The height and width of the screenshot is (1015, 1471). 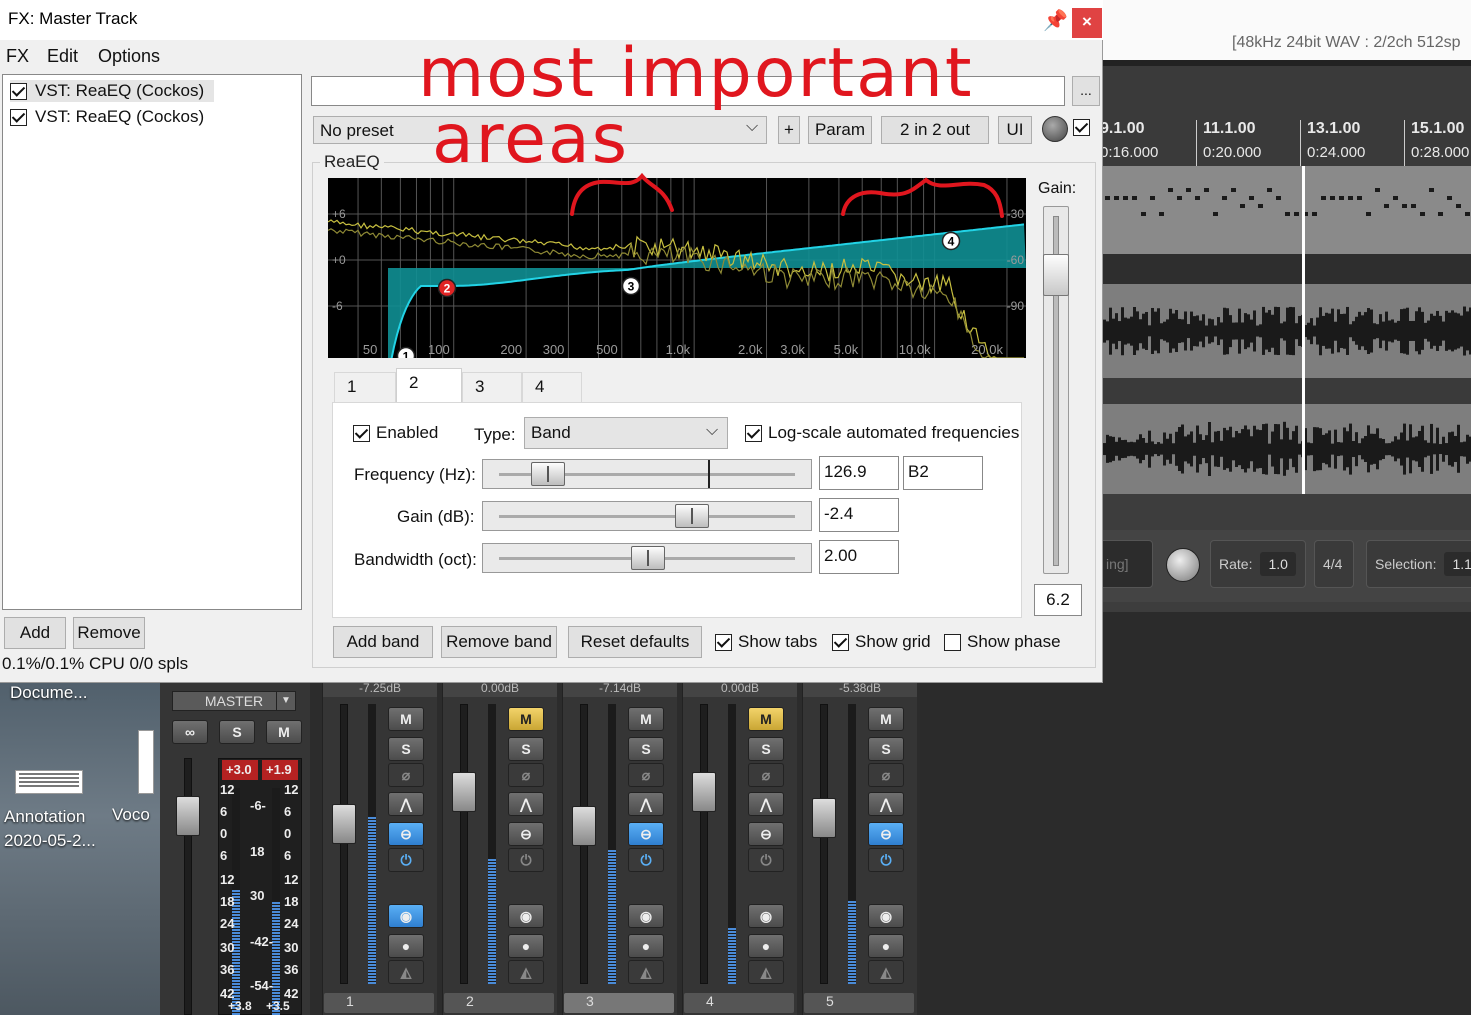 What do you see at coordinates (859, 515) in the screenshot?
I see `band-gain-field: -2.4` at bounding box center [859, 515].